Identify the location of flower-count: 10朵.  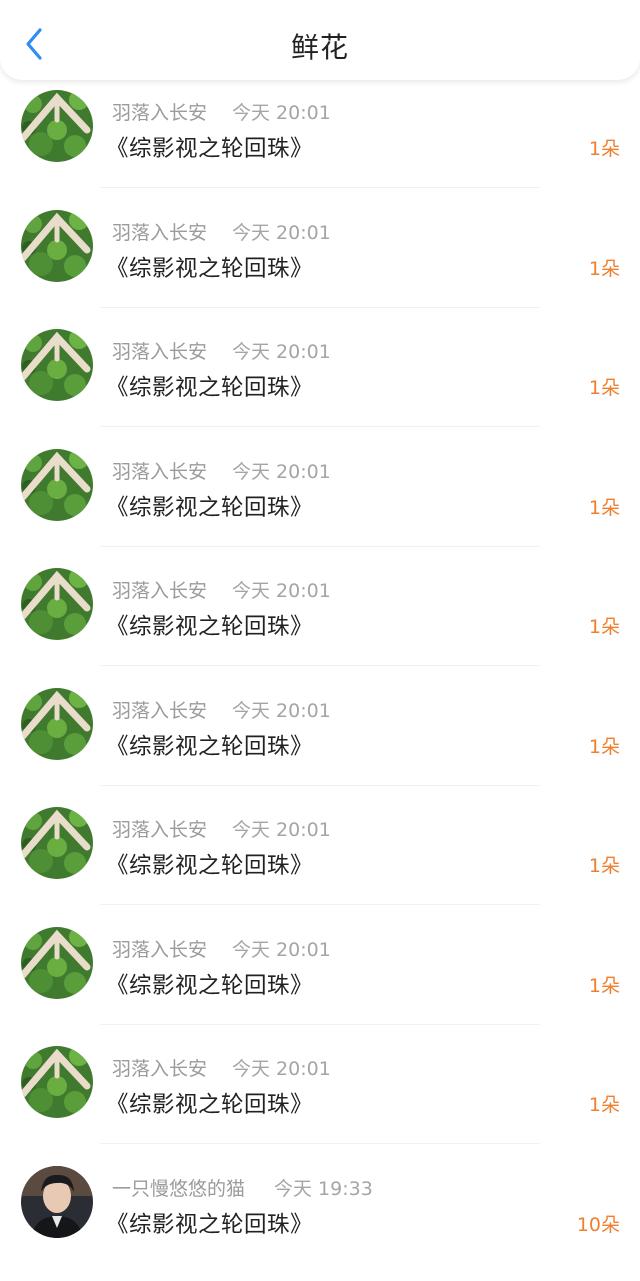
(598, 1223).